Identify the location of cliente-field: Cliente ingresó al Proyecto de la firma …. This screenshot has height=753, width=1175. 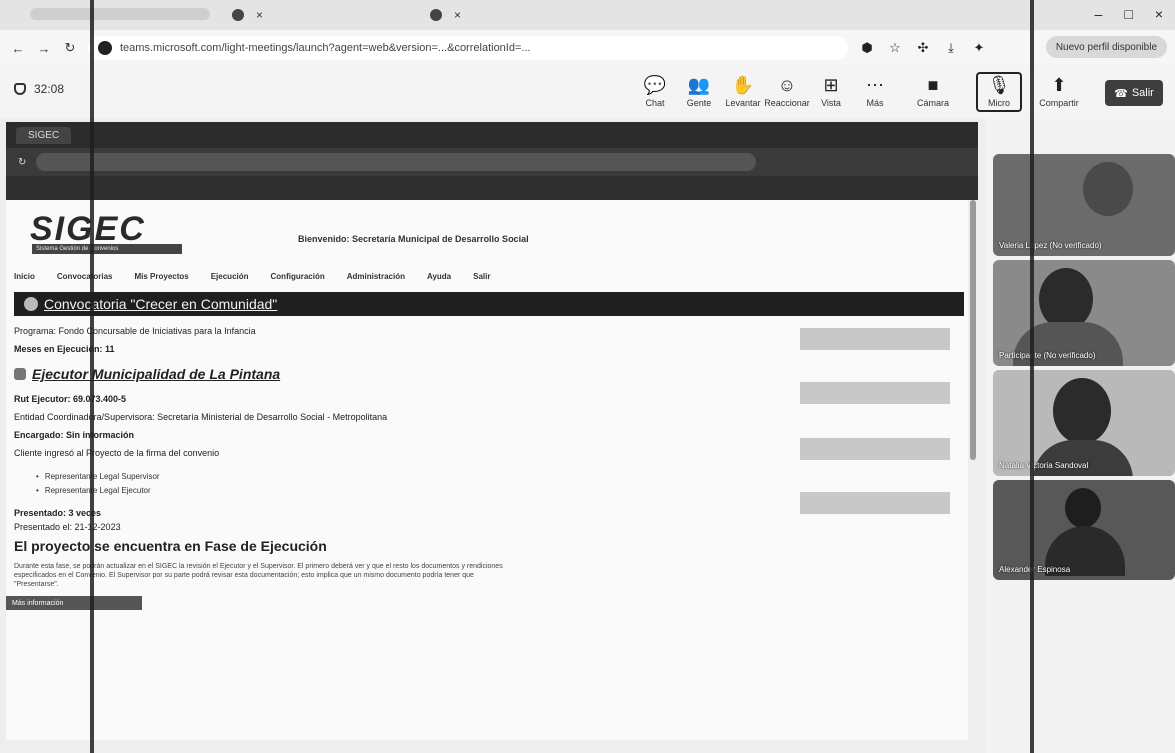
(117, 453).